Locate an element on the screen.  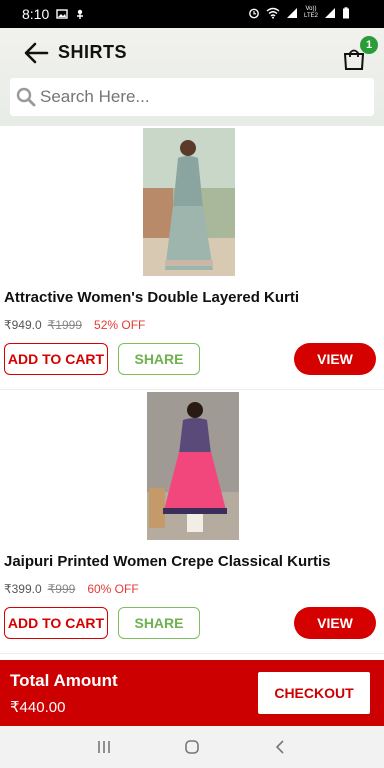
recents-button is located at coordinates (104, 747).